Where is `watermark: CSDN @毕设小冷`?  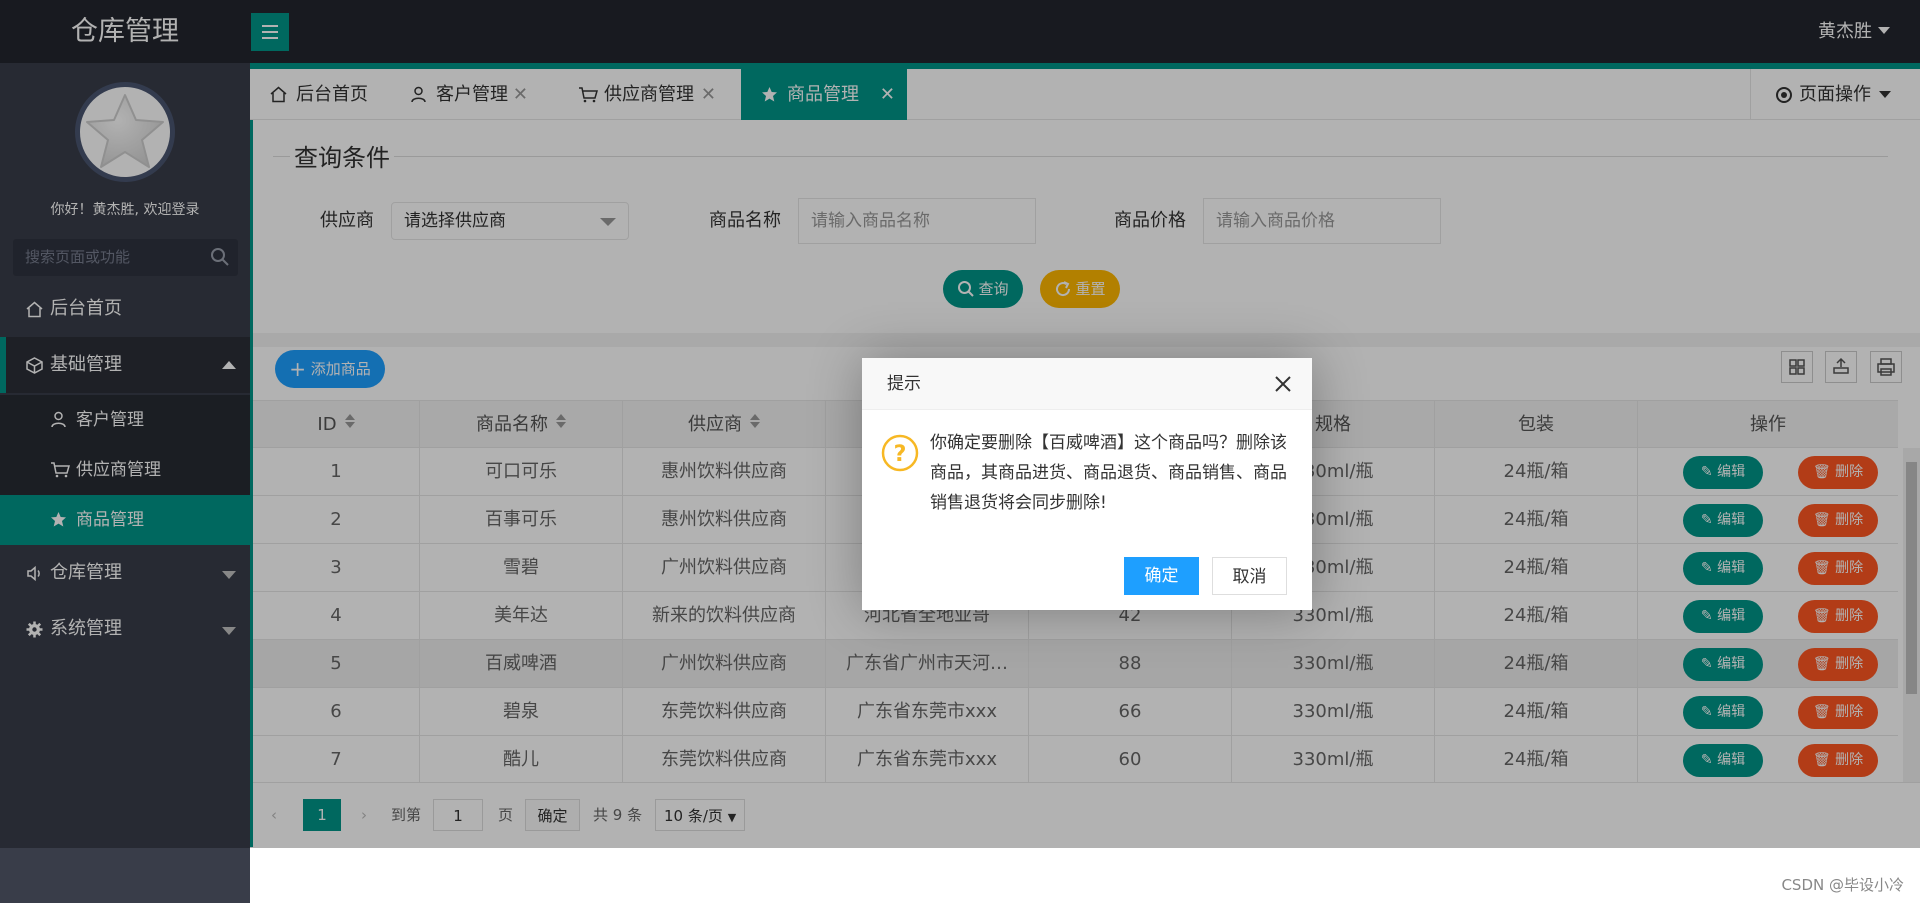
watermark: CSDN @毕设小冷 is located at coordinates (1842, 885).